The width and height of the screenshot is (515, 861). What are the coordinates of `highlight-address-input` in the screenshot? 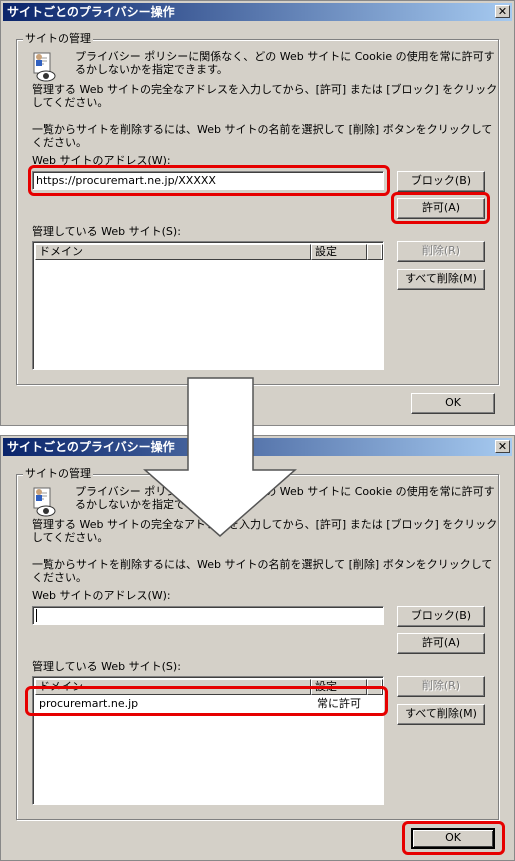 It's located at (209, 180).